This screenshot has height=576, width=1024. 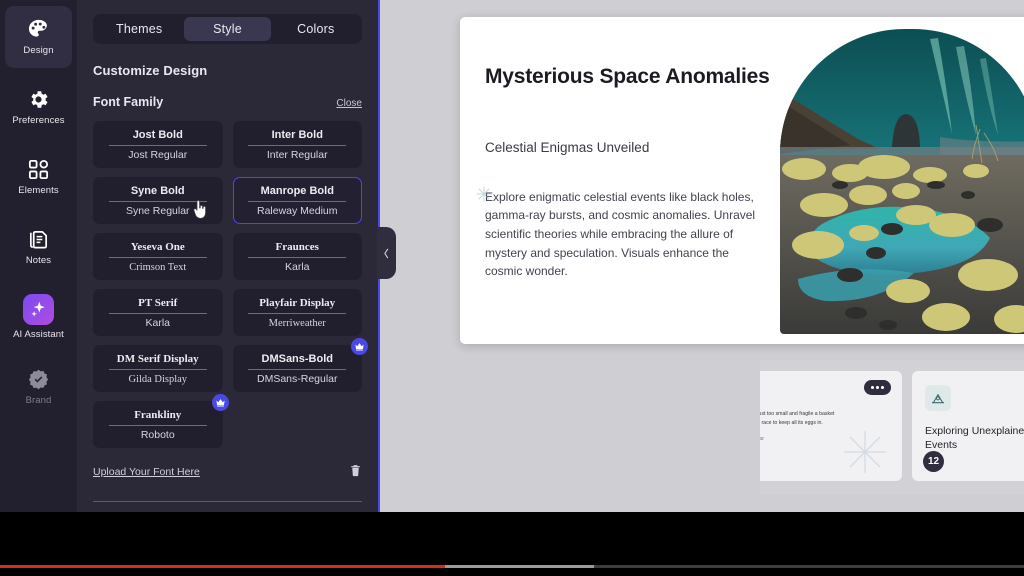 I want to click on video-progress-bar, so click(x=223, y=566).